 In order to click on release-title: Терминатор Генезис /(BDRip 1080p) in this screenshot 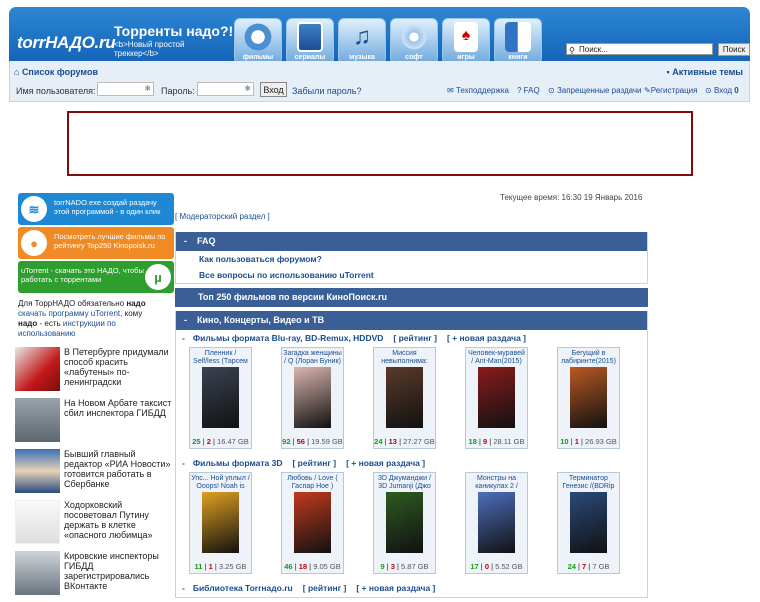, I will do `click(588, 482)`.